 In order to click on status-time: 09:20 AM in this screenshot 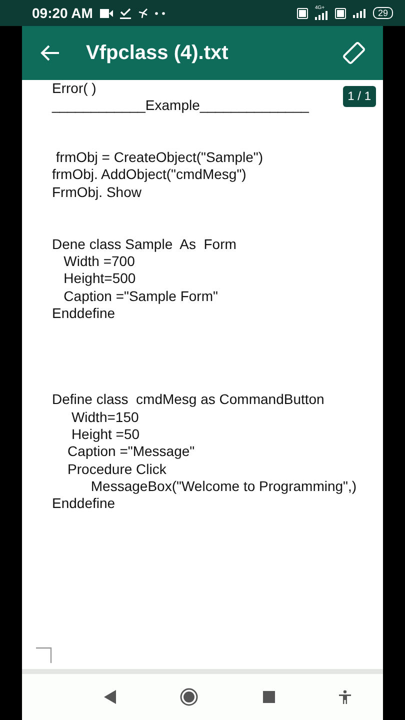, I will do `click(62, 13)`.